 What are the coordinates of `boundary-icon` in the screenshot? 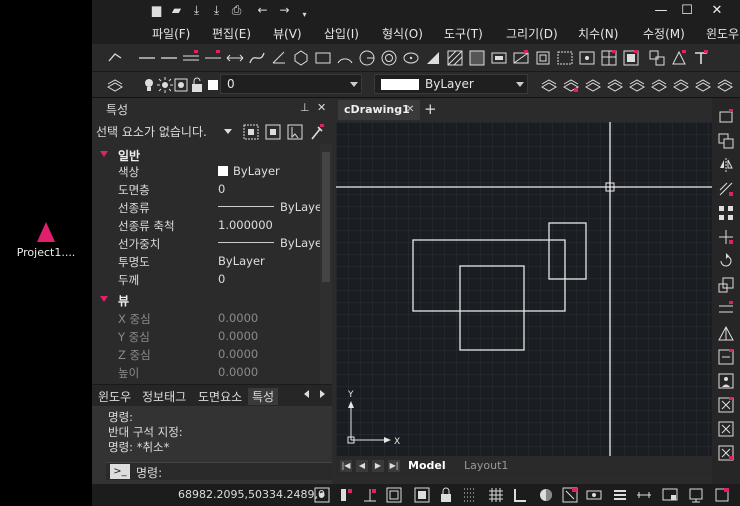 It's located at (543, 58).